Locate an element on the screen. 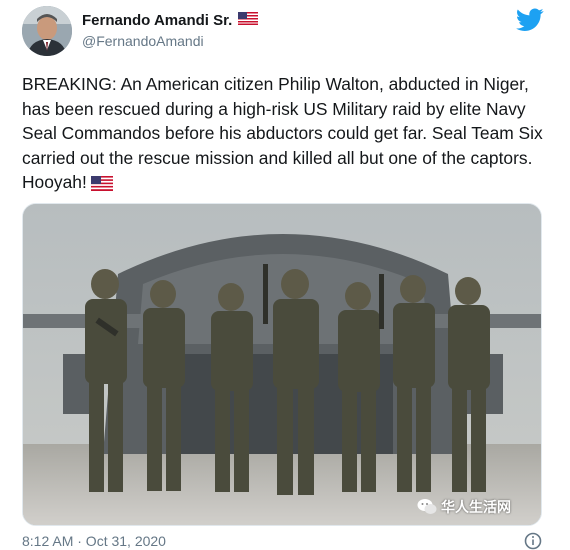 Image resolution: width=570 pixels, height=550 pixels. watermark-text: 华人生活网 is located at coordinates (476, 507).